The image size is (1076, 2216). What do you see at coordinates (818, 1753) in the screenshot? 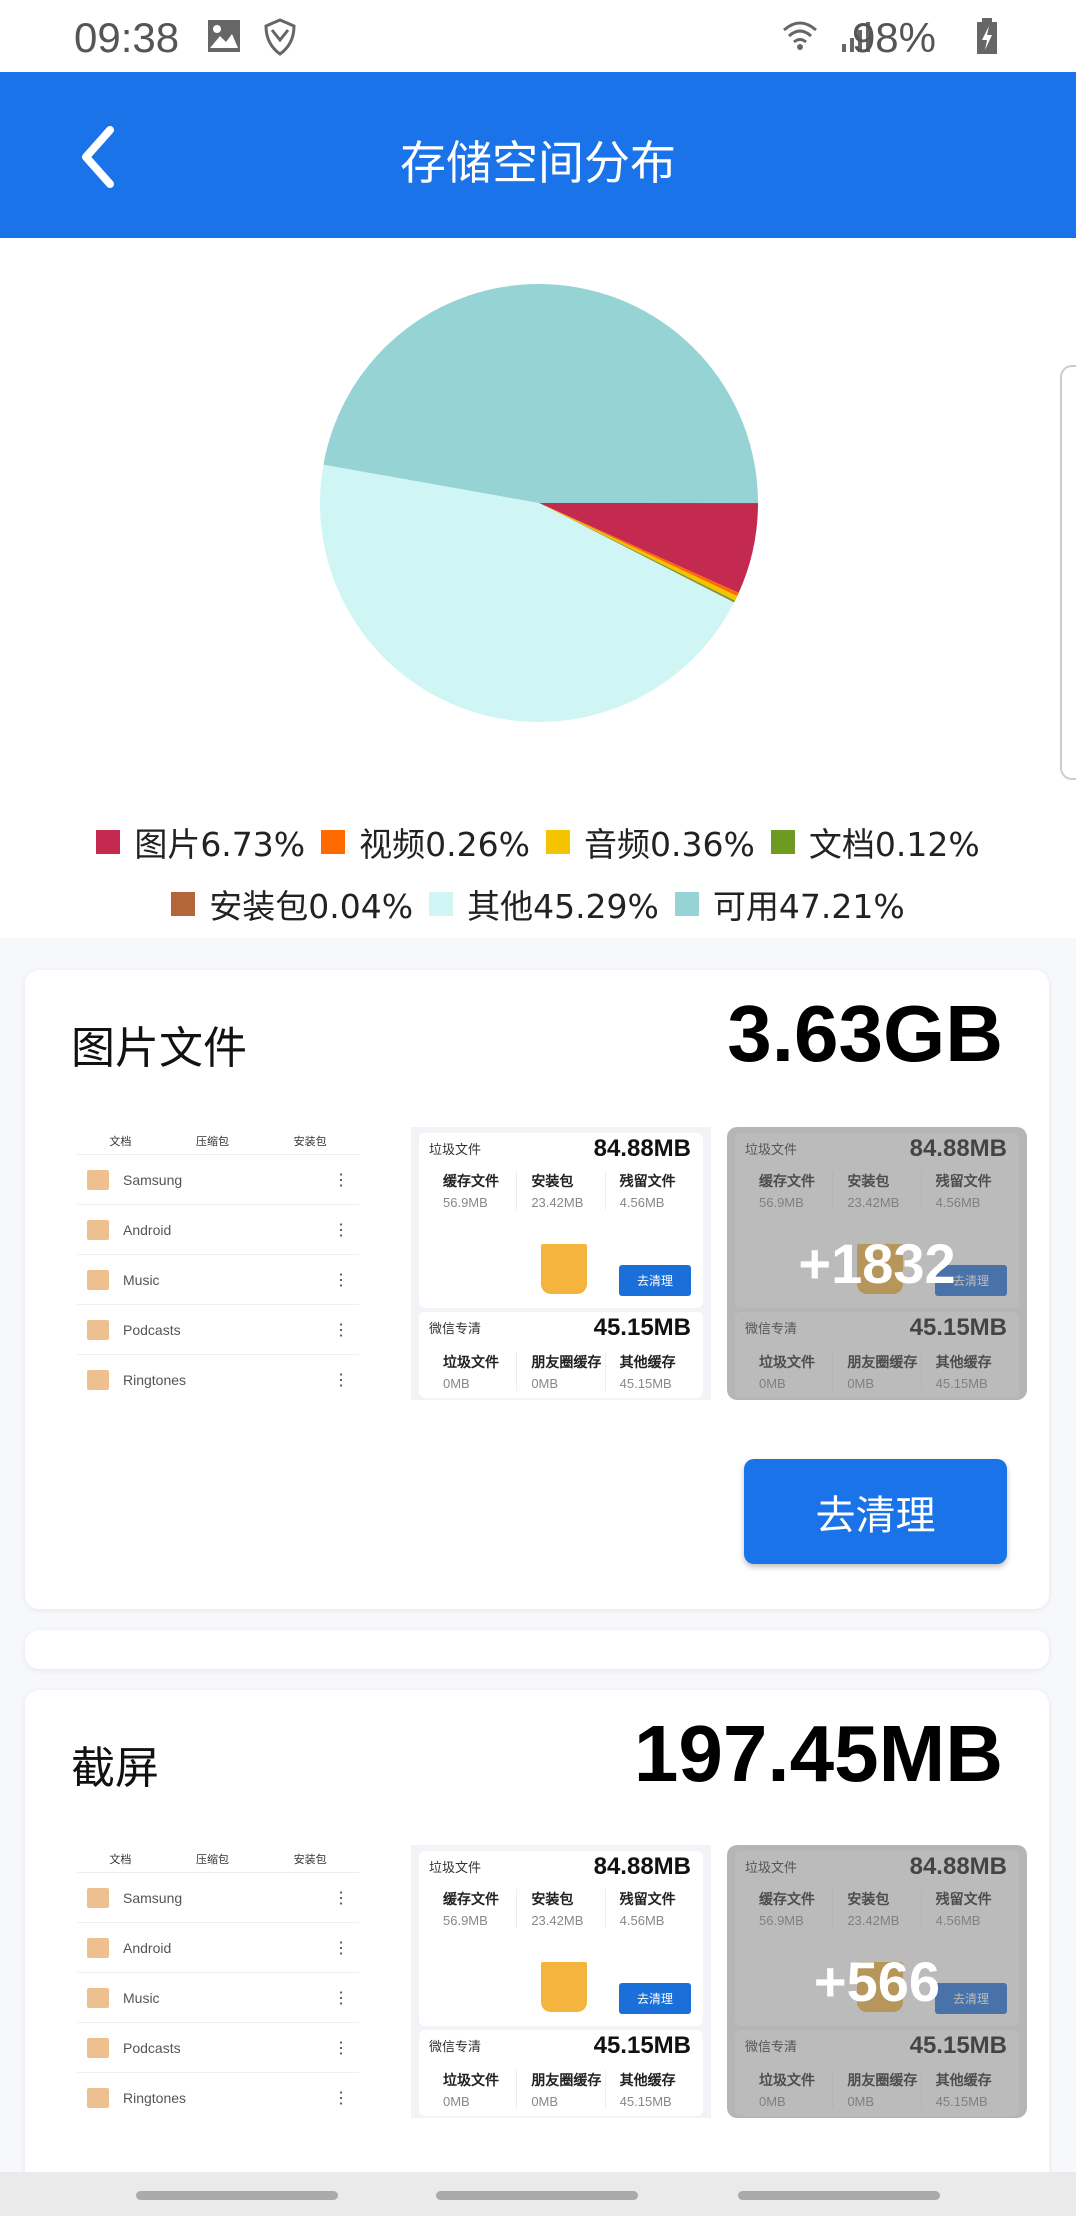
I see `card-size: 197.45MB` at bounding box center [818, 1753].